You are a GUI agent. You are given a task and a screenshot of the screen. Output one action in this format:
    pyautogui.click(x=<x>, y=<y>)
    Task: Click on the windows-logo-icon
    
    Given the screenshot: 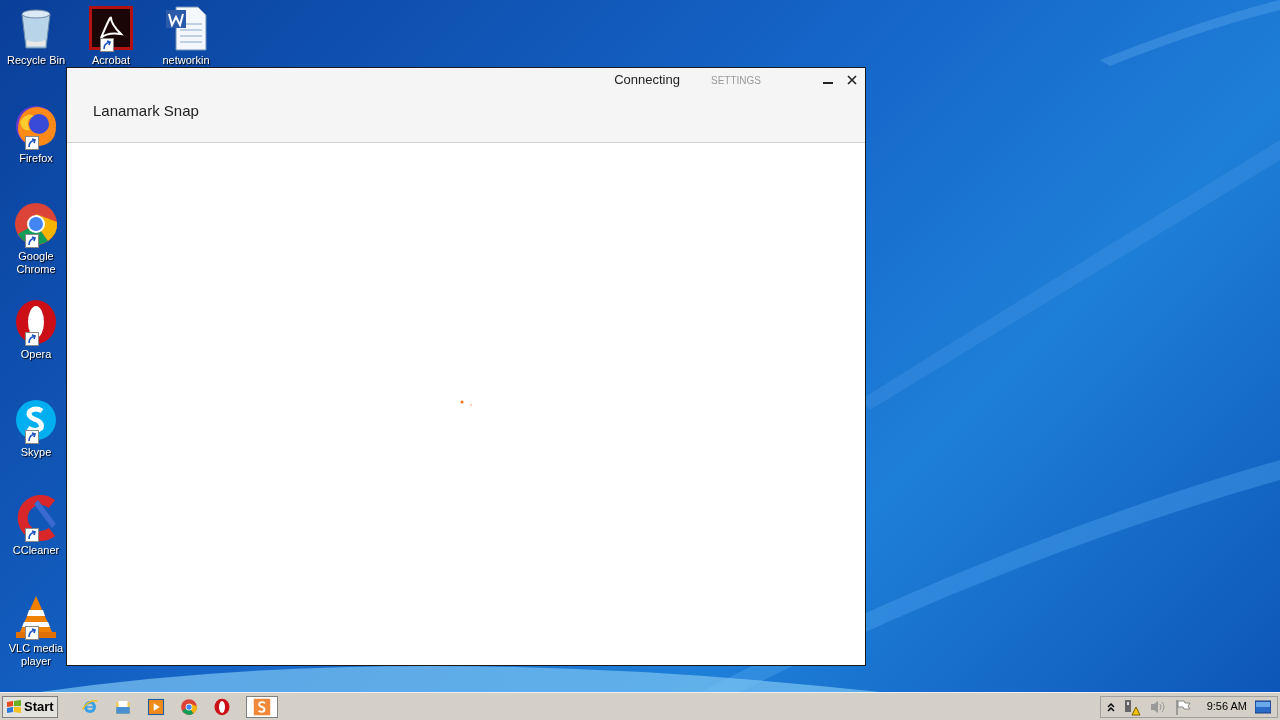 What is the action you would take?
    pyautogui.click(x=14, y=706)
    